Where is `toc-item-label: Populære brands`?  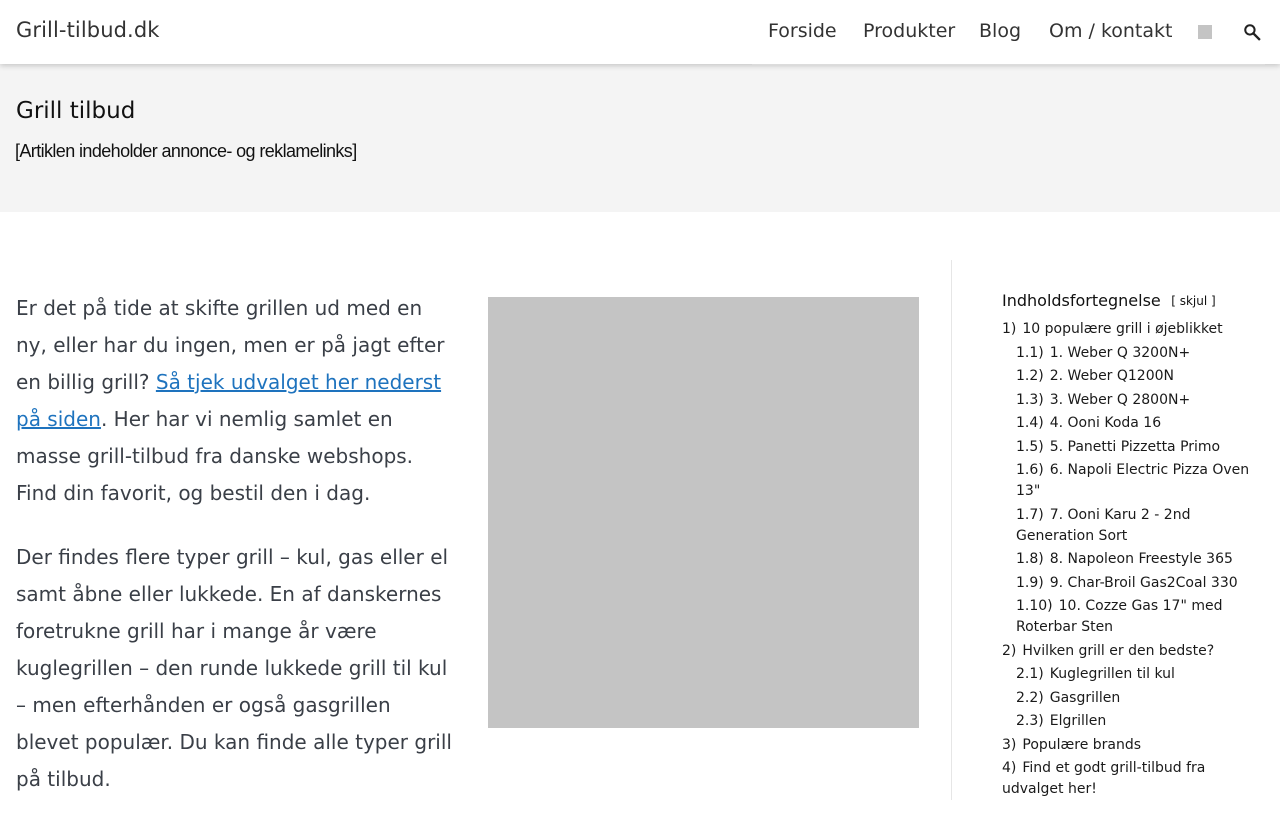
toc-item-label: Populære brands is located at coordinates (1082, 744).